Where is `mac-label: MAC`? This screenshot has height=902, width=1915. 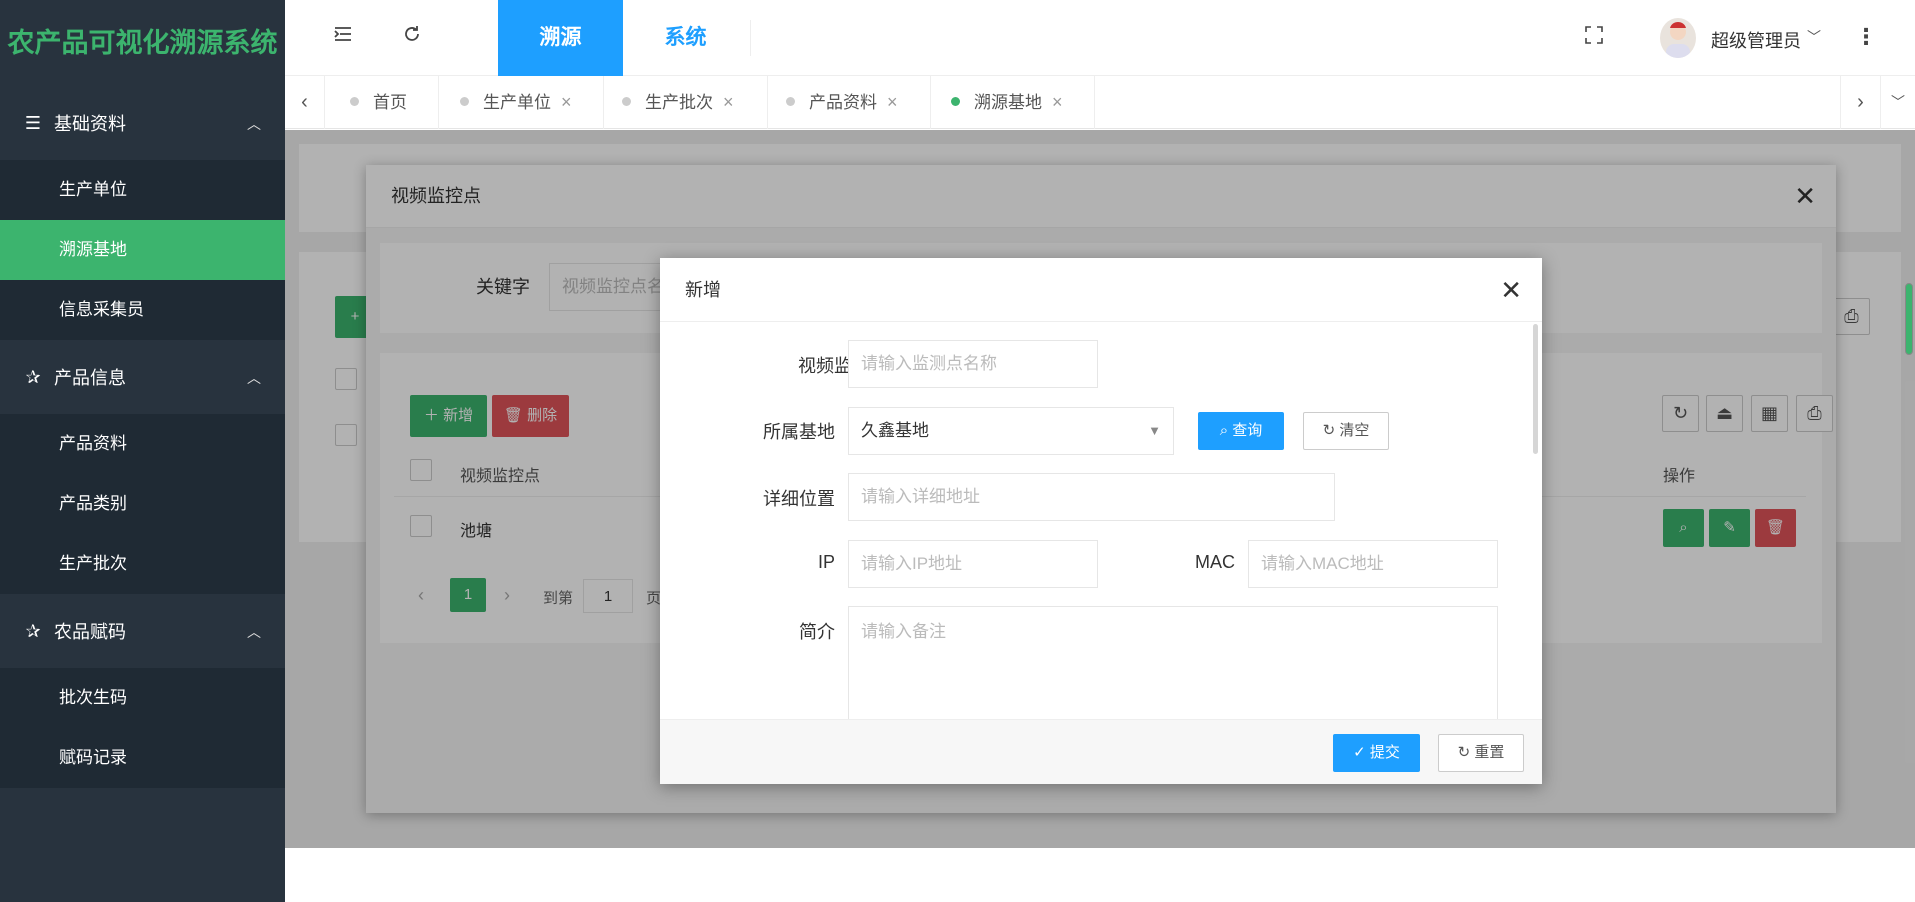 mac-label: MAC is located at coordinates (1215, 562).